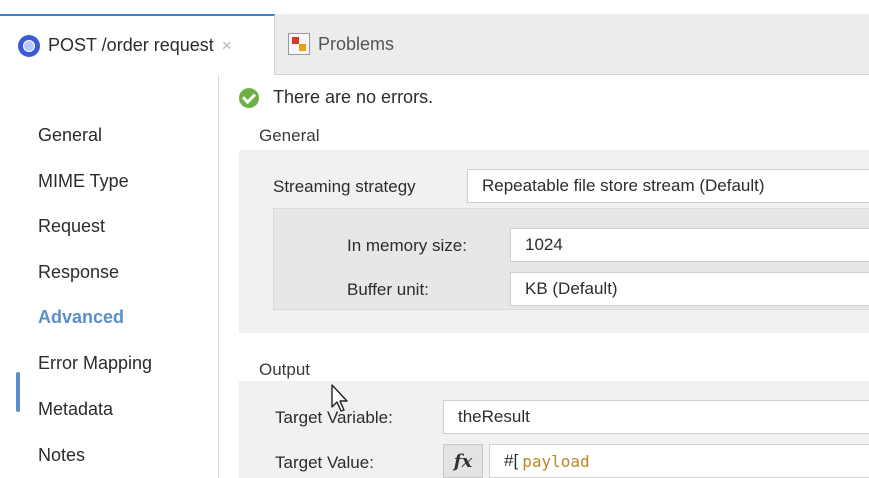 The image size is (869, 478). I want to click on sidebar-item-notes: Notes, so click(61, 455).